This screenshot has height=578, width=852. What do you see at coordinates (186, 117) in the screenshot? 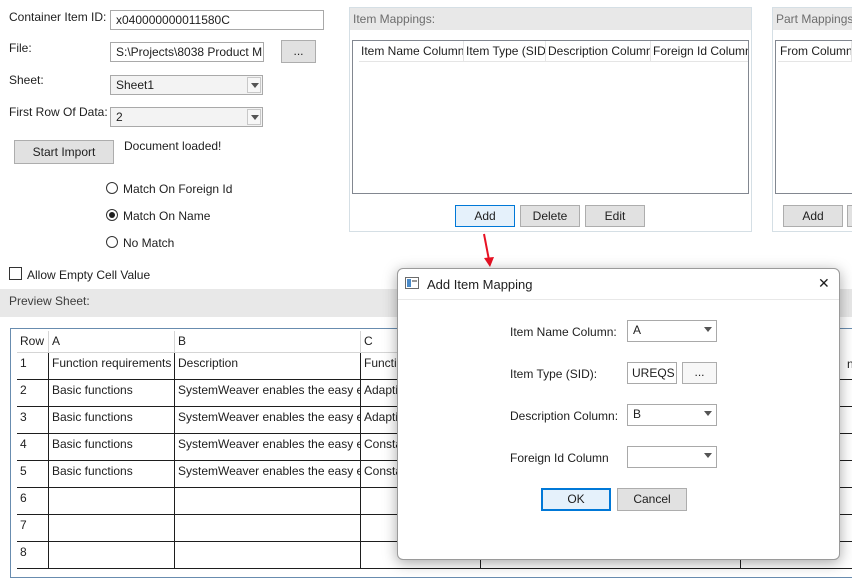
I see `first-row-select: 2` at bounding box center [186, 117].